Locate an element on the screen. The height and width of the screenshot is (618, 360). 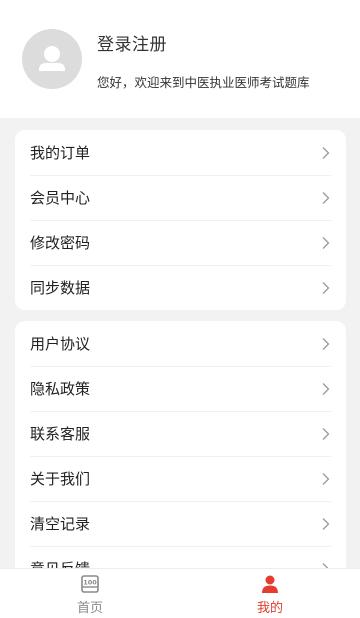
menu-item-label: 同步数据 is located at coordinates (60, 288).